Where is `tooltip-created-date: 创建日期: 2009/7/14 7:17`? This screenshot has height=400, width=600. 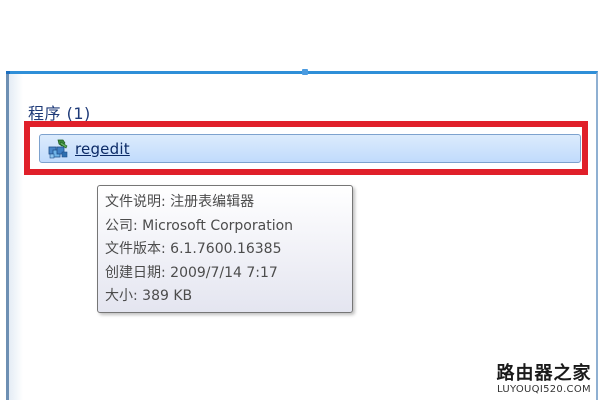 tooltip-created-date: 创建日期: 2009/7/14 7:17 is located at coordinates (191, 272).